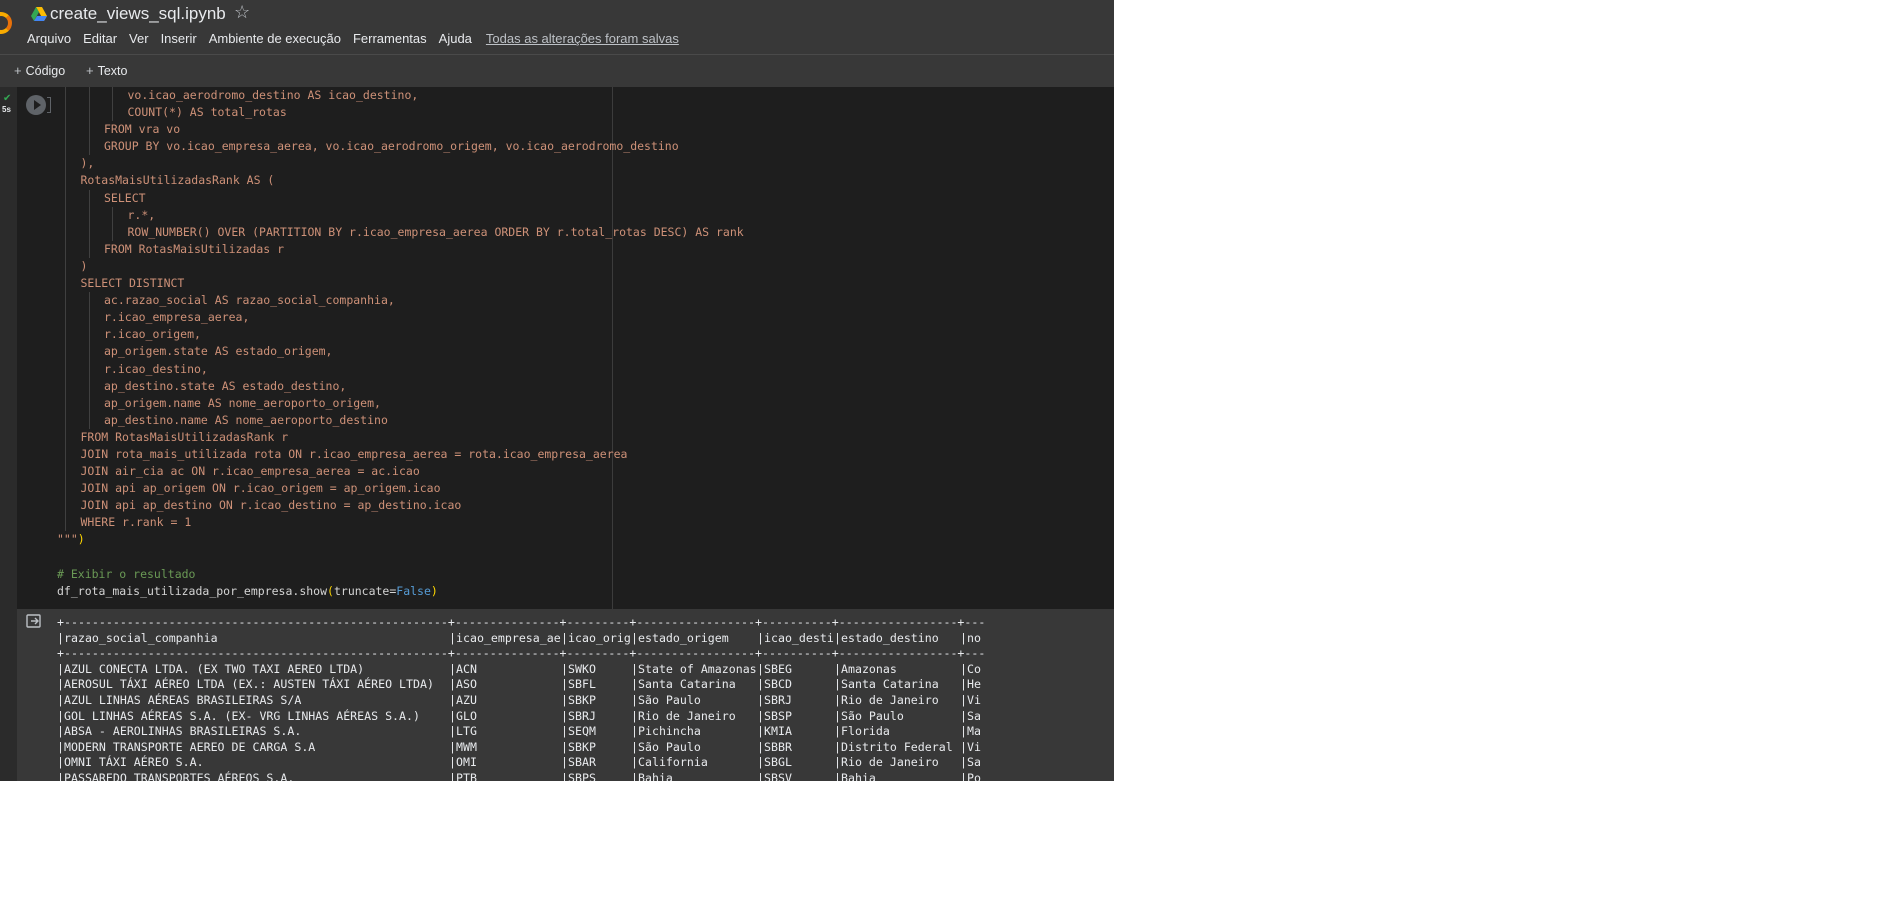  What do you see at coordinates (275, 40) in the screenshot?
I see `menu-ambiente-execucao: Ambiente de execução` at bounding box center [275, 40].